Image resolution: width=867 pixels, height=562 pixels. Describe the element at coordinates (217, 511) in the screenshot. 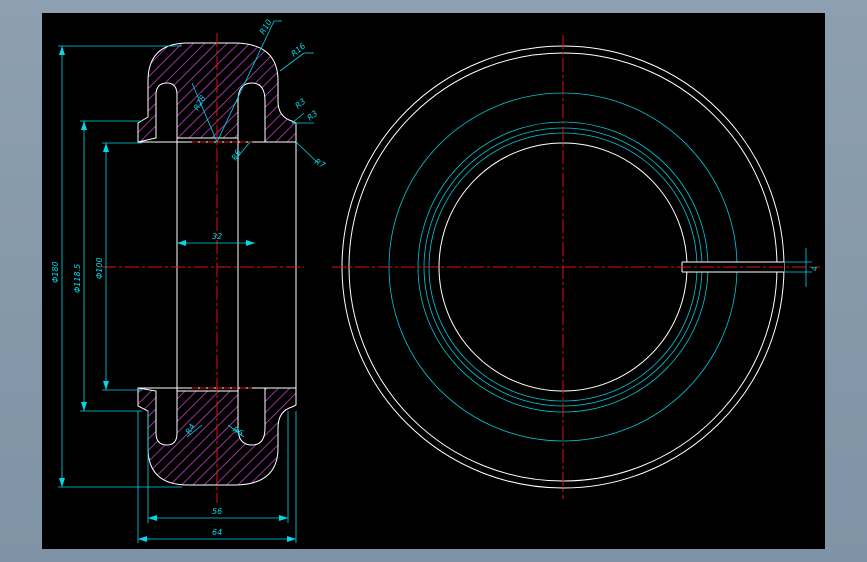

I see `dim-width-56: 56` at that location.